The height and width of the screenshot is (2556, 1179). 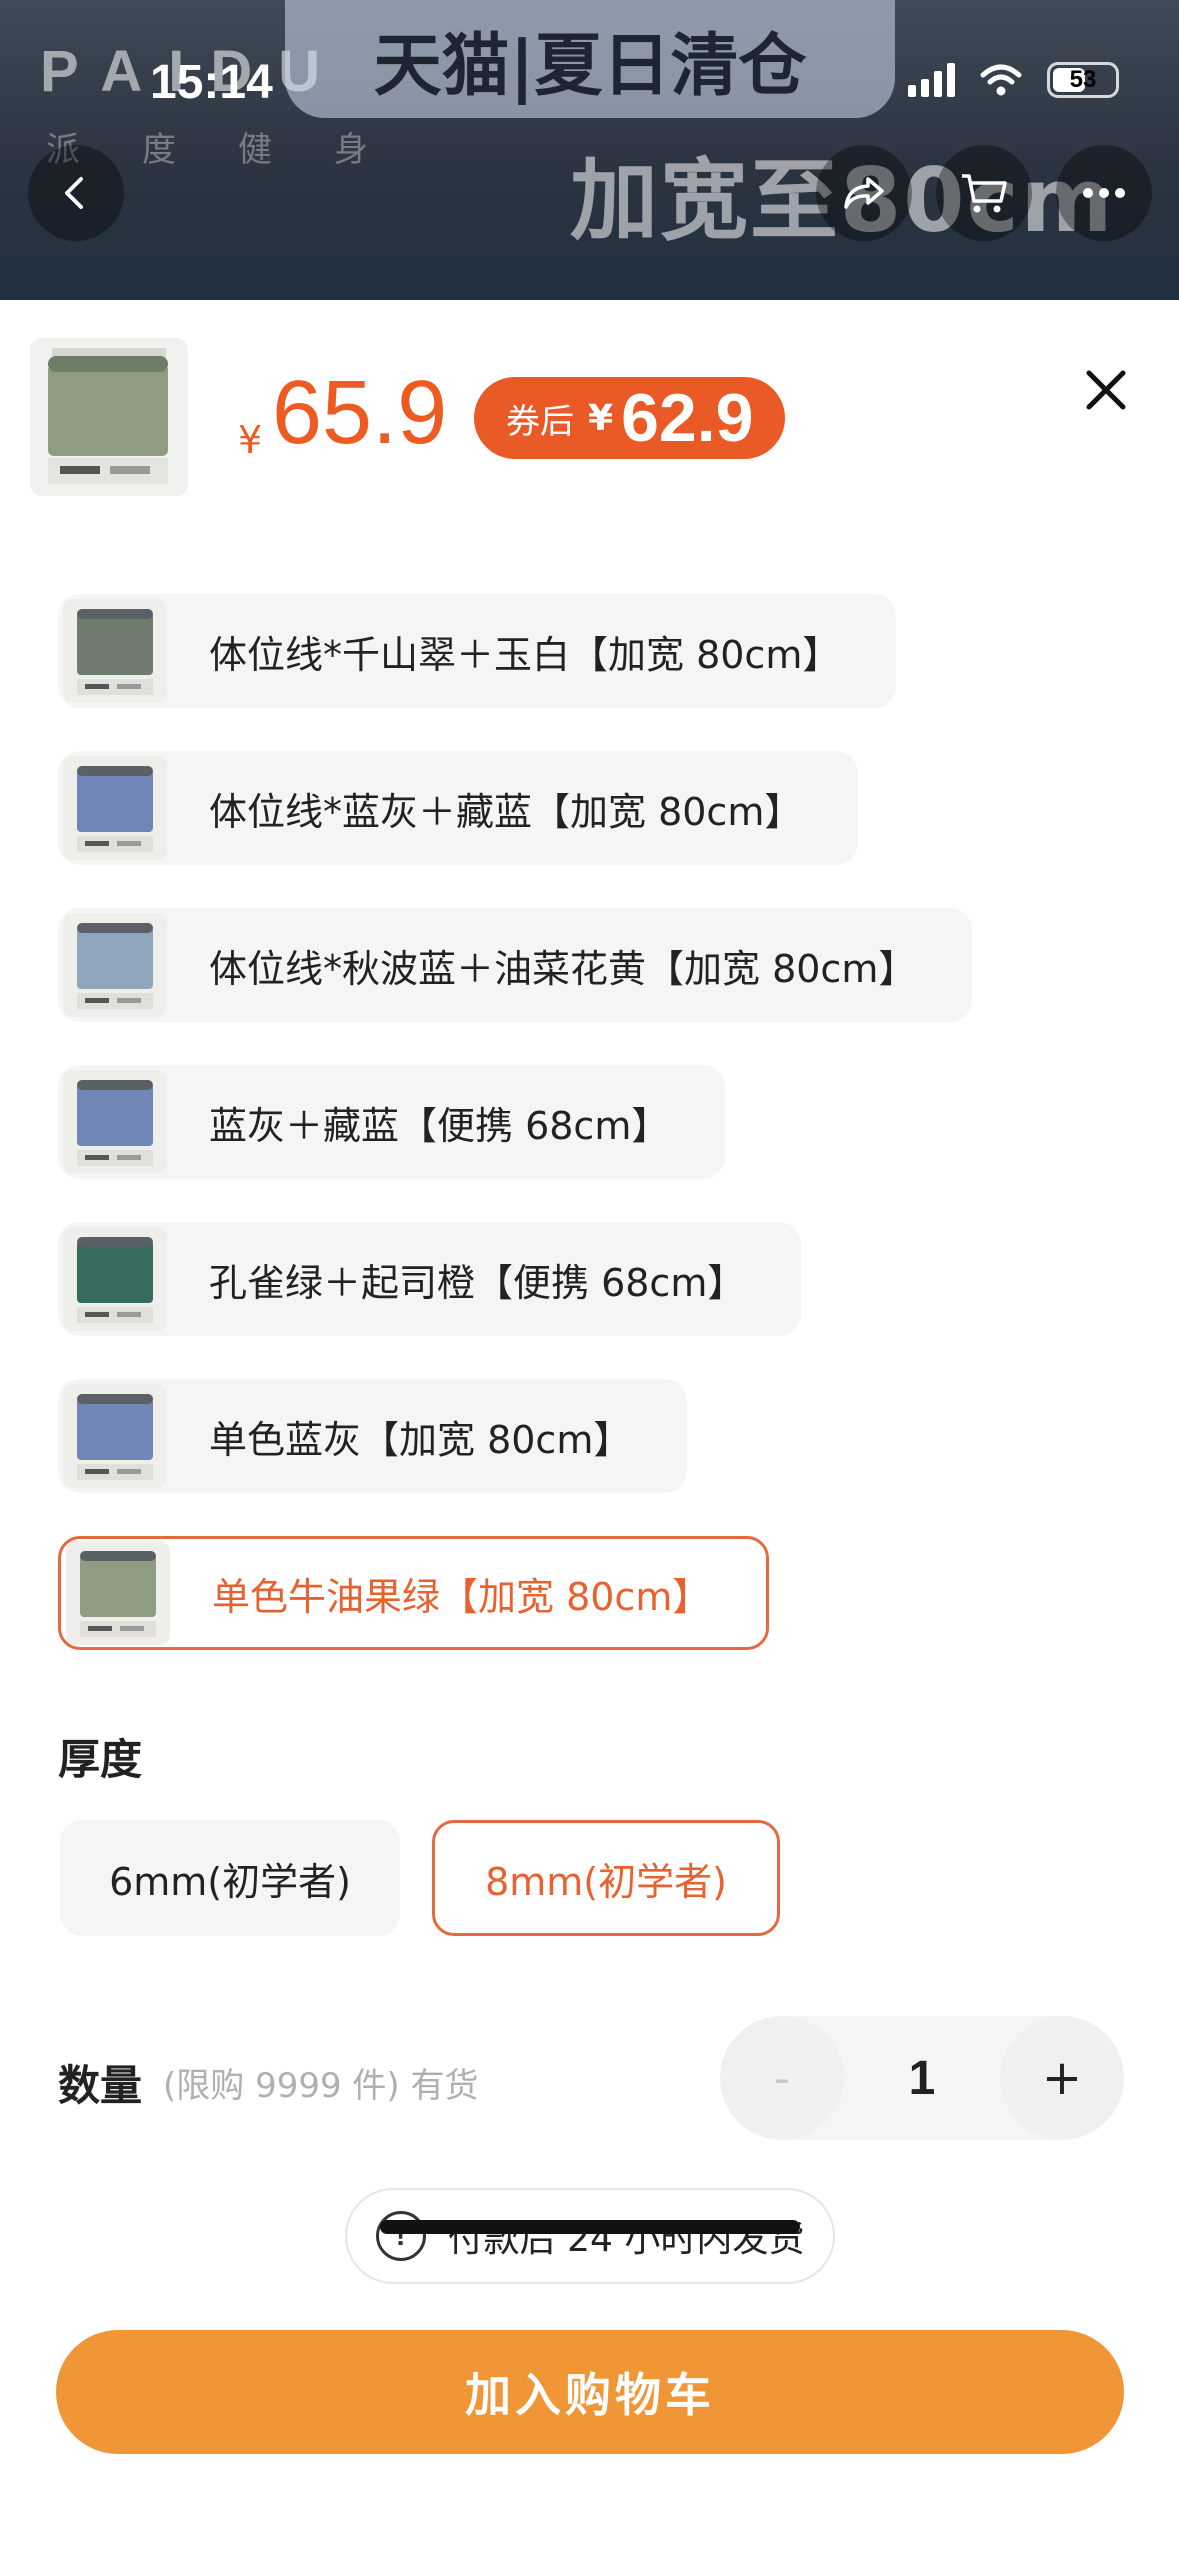 I want to click on signal-icon, so click(x=931, y=80).